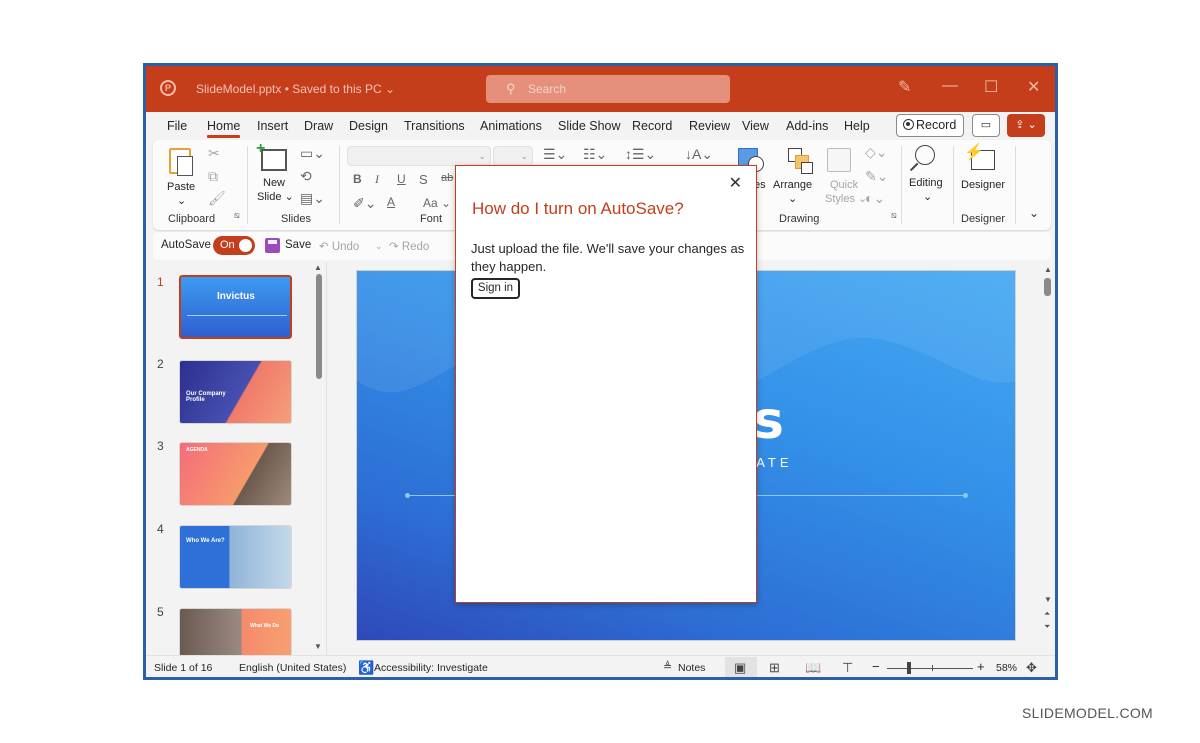 This screenshot has height=743, width=1200. What do you see at coordinates (844, 185) in the screenshot?
I see `quick-styles-label-1: Quick` at bounding box center [844, 185].